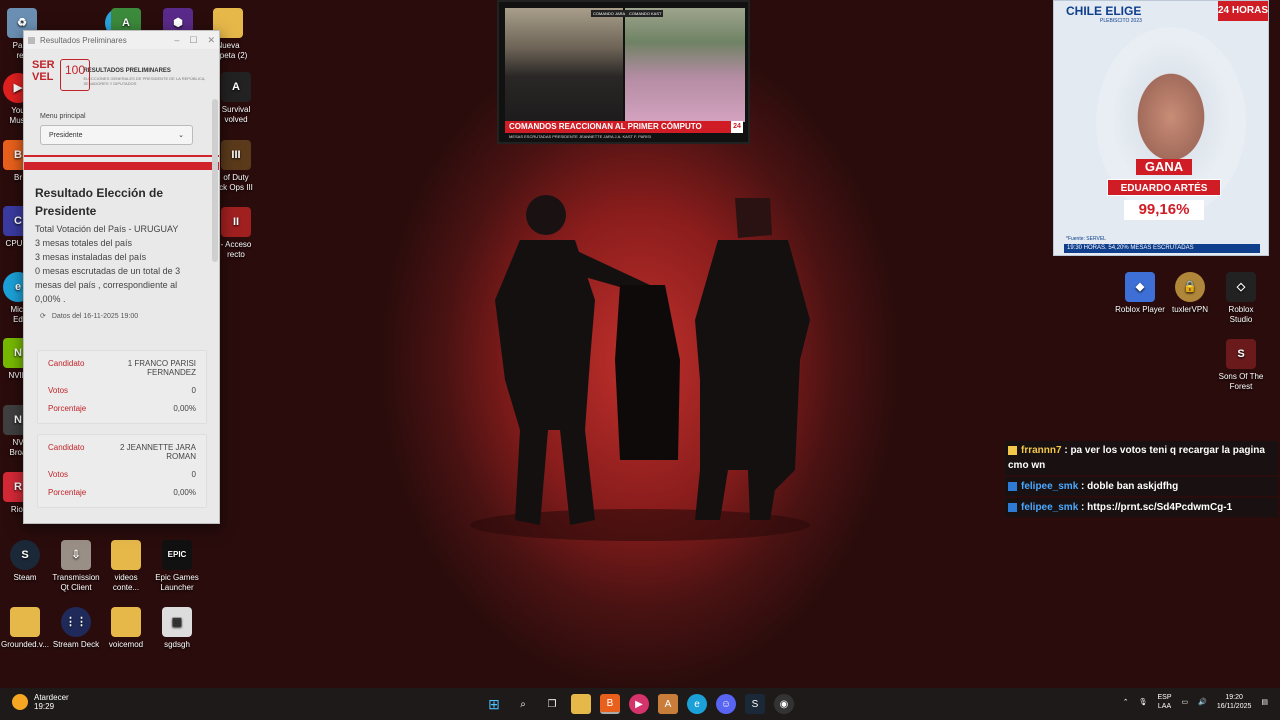 This screenshot has height=720, width=1280. Describe the element at coordinates (44, 706) in the screenshot. I see `weather-time: 19:29` at that location.